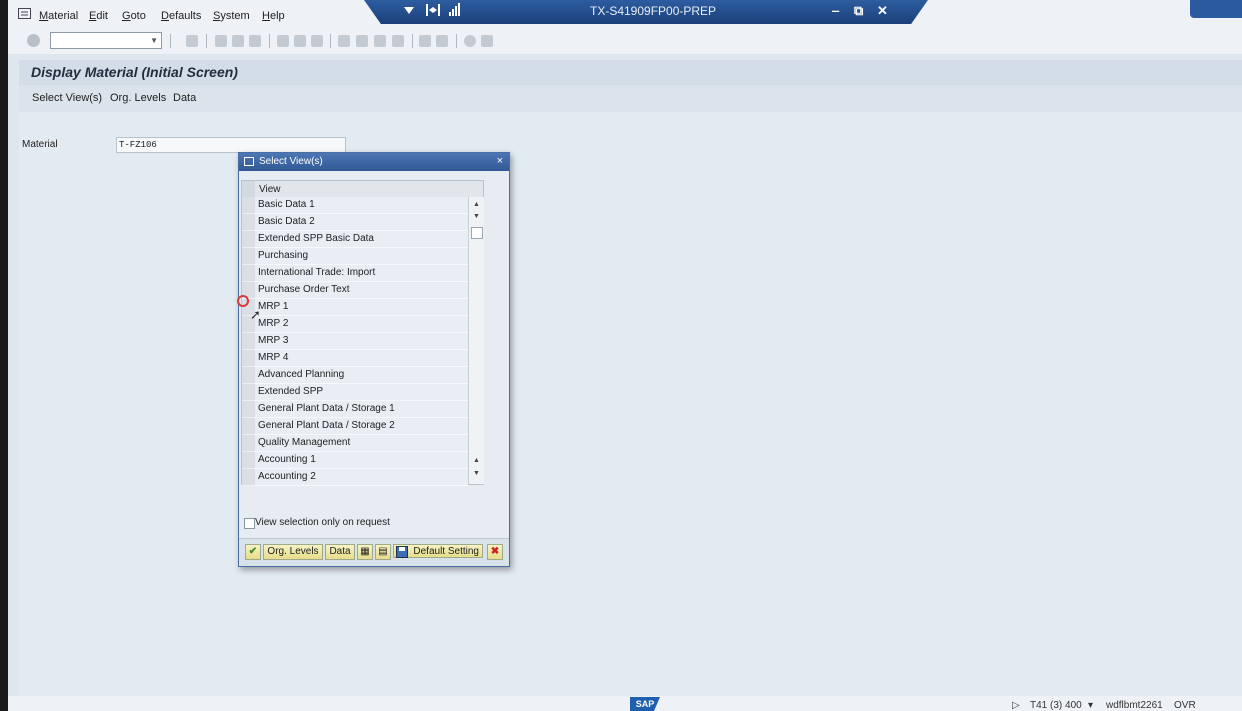 This screenshot has height=711, width=1242. Describe the element at coordinates (362, 189) in the screenshot. I see `table-header: View` at that location.